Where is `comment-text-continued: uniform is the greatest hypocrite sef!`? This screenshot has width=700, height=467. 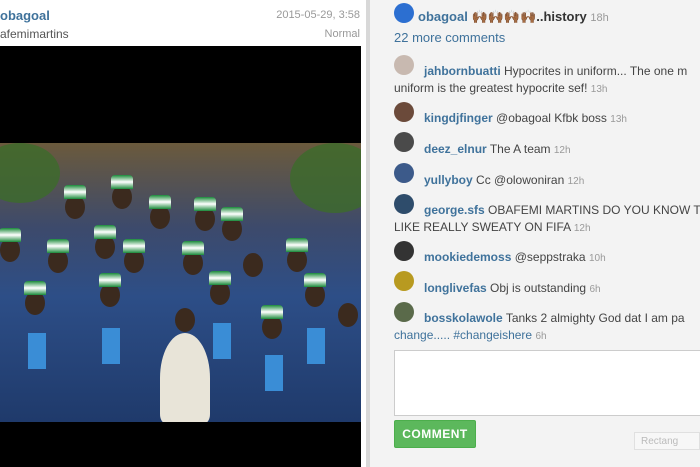
comment-text-continued: uniform is the greatest hypocrite sef! is located at coordinates (491, 88).